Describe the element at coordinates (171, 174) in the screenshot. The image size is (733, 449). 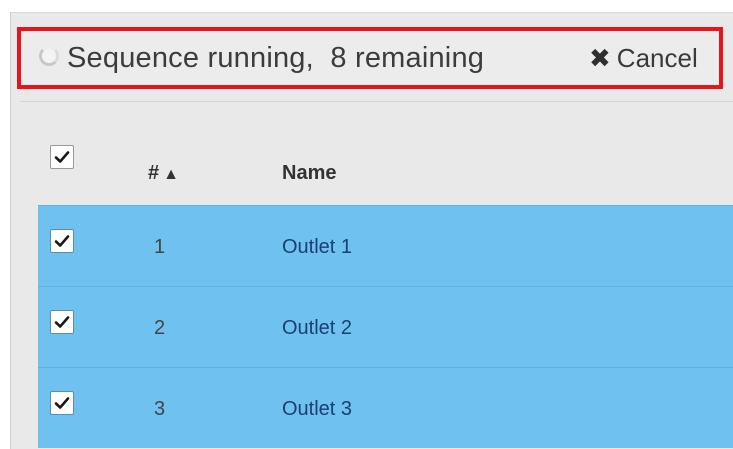
I see `sort-ascending-icon: ▲` at that location.